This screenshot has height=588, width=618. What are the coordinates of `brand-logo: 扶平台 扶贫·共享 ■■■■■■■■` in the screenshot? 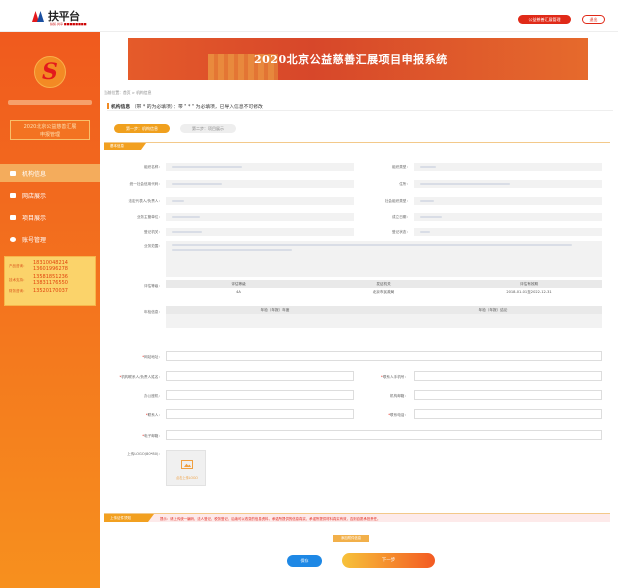 It's located at (59, 17).